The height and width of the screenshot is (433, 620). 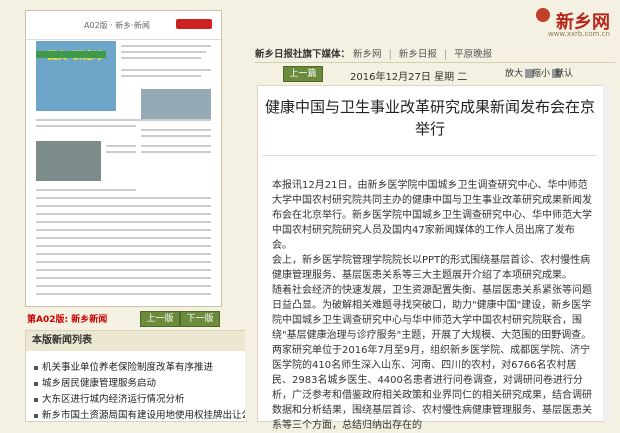 I want to click on list-item-label: 新乡市国土资源局国有建设用地使用权挂牌出让公, so click(x=146, y=415).